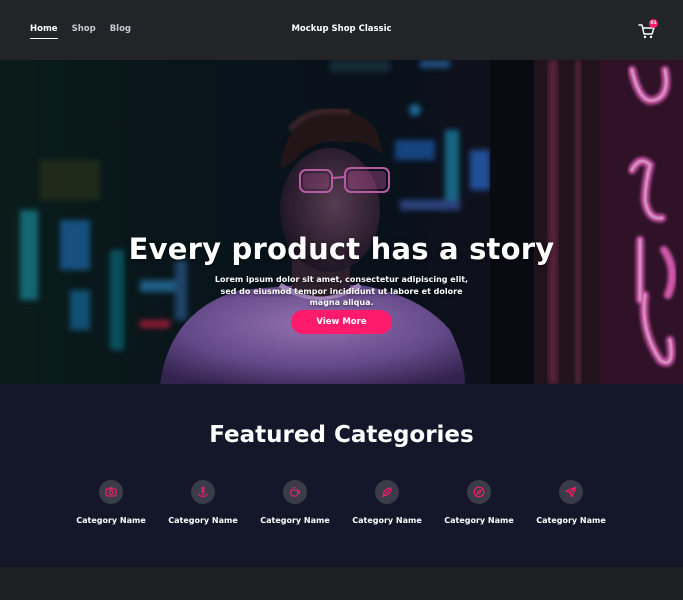 This screenshot has width=683, height=600. I want to click on section-title: Featured Categories, so click(341, 435).